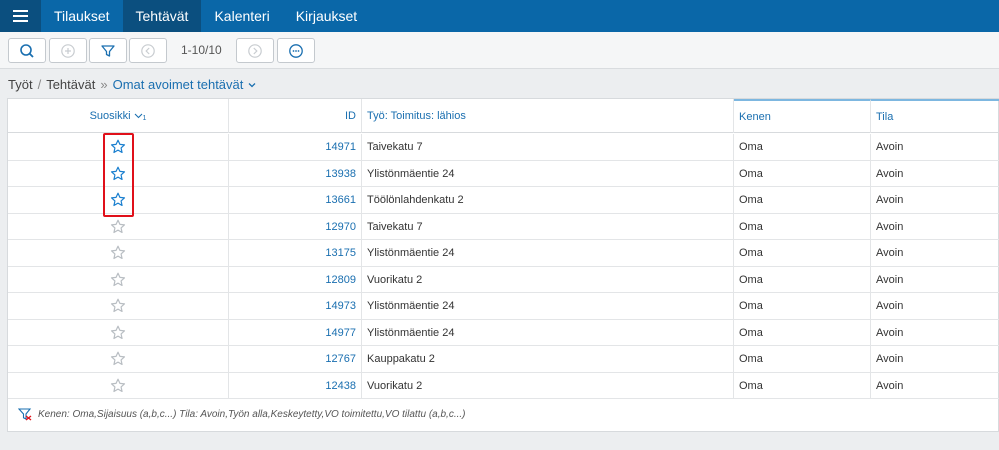 Image resolution: width=999 pixels, height=450 pixels. I want to click on sort-index: 1, so click(144, 118).